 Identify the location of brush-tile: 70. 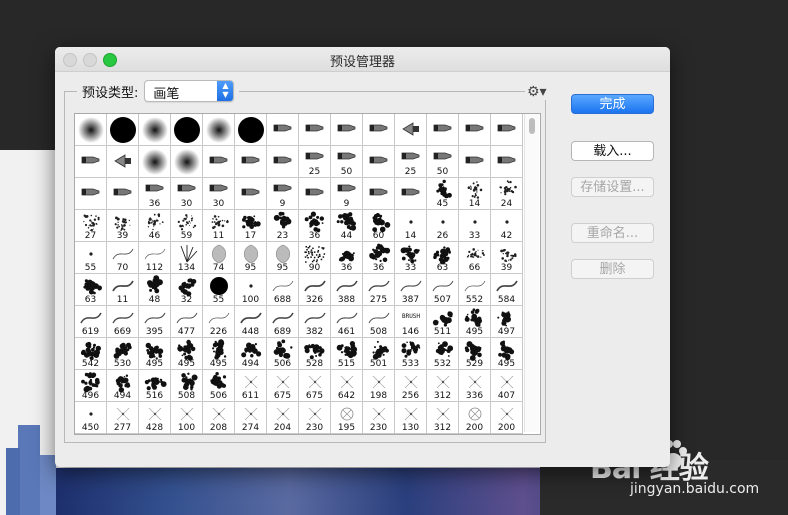
(123, 258).